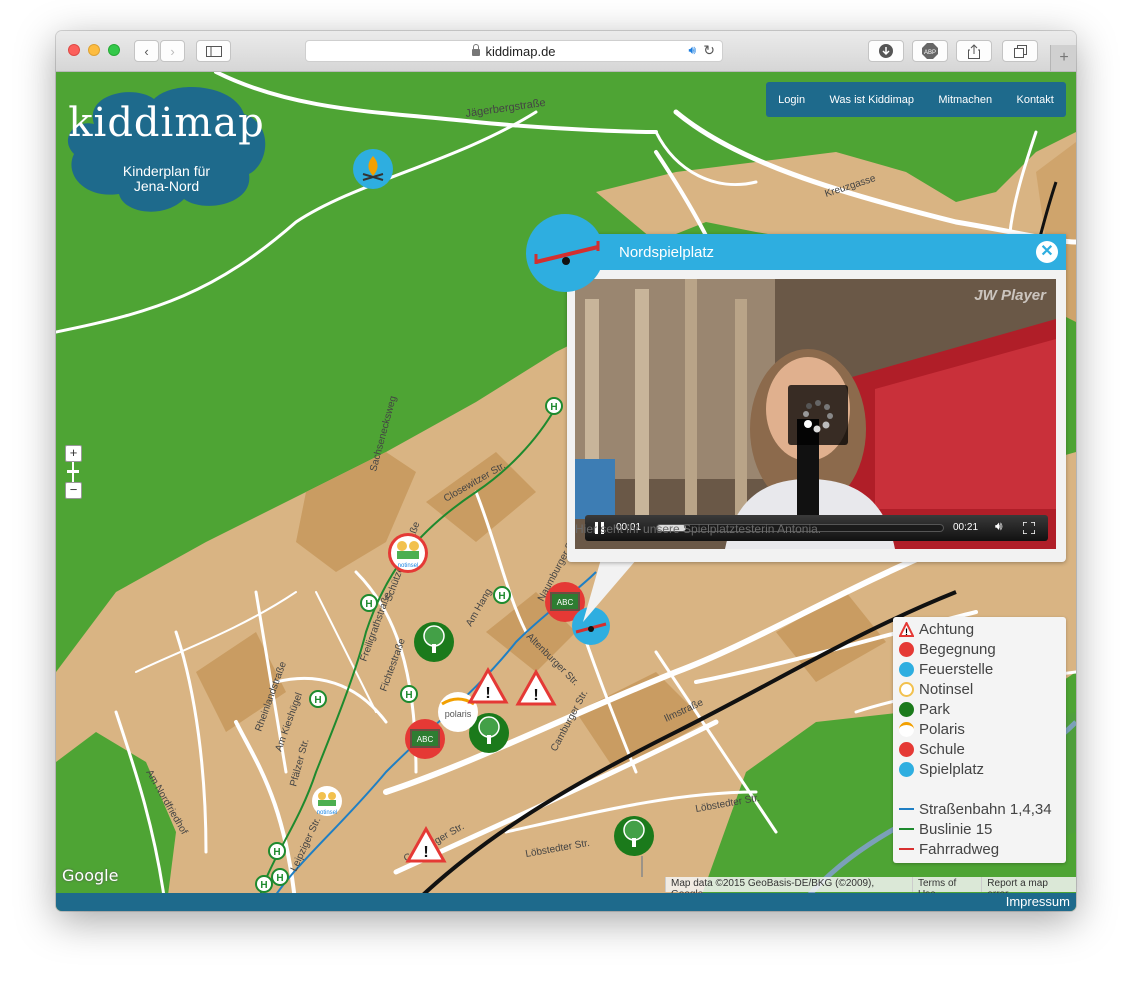 The width and height of the screenshot is (1132, 992). I want to click on park-marker, so click(434, 642).